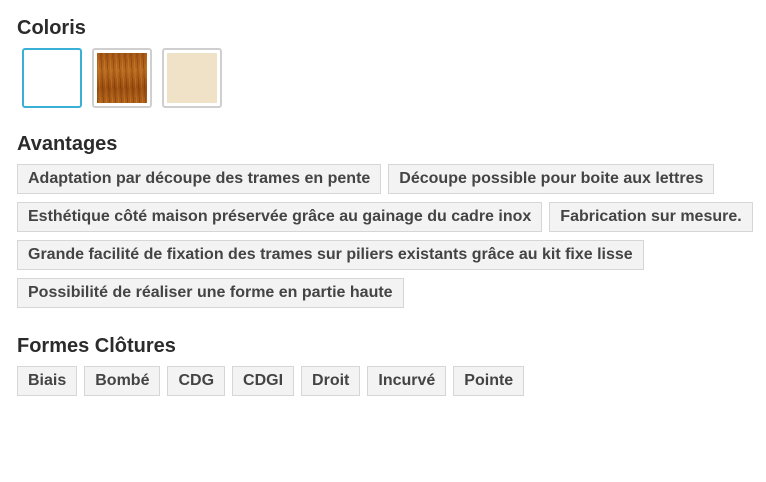 Image resolution: width=766 pixels, height=482 pixels. I want to click on color-swatch-white, so click(52, 78).